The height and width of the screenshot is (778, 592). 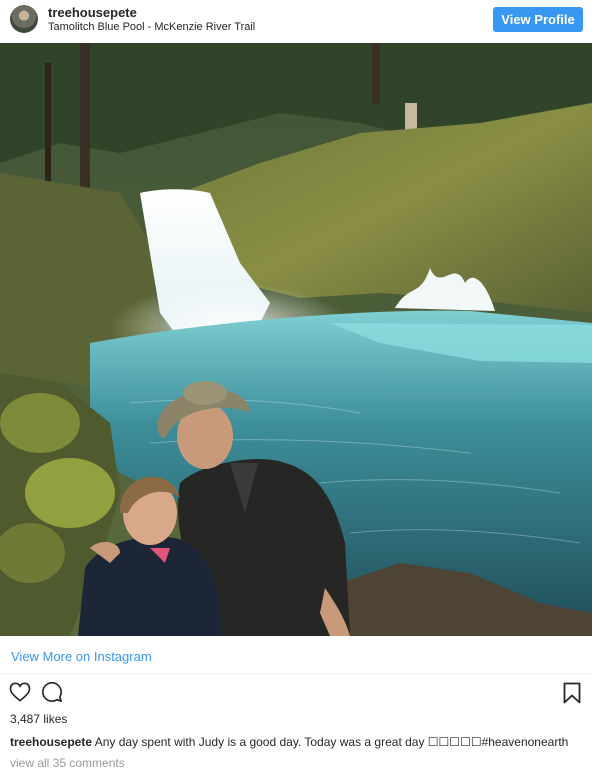 What do you see at coordinates (92, 12) in the screenshot?
I see `header-username: treehousepete` at bounding box center [92, 12].